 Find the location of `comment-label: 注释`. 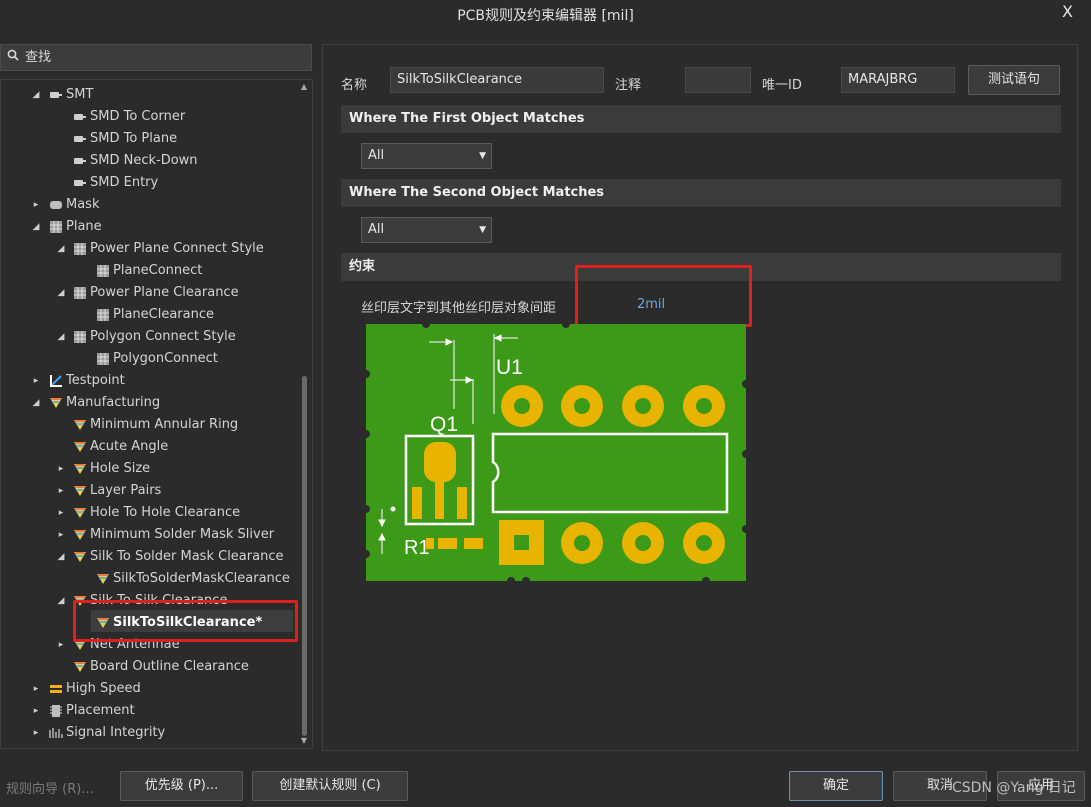

comment-label: 注释 is located at coordinates (628, 85).